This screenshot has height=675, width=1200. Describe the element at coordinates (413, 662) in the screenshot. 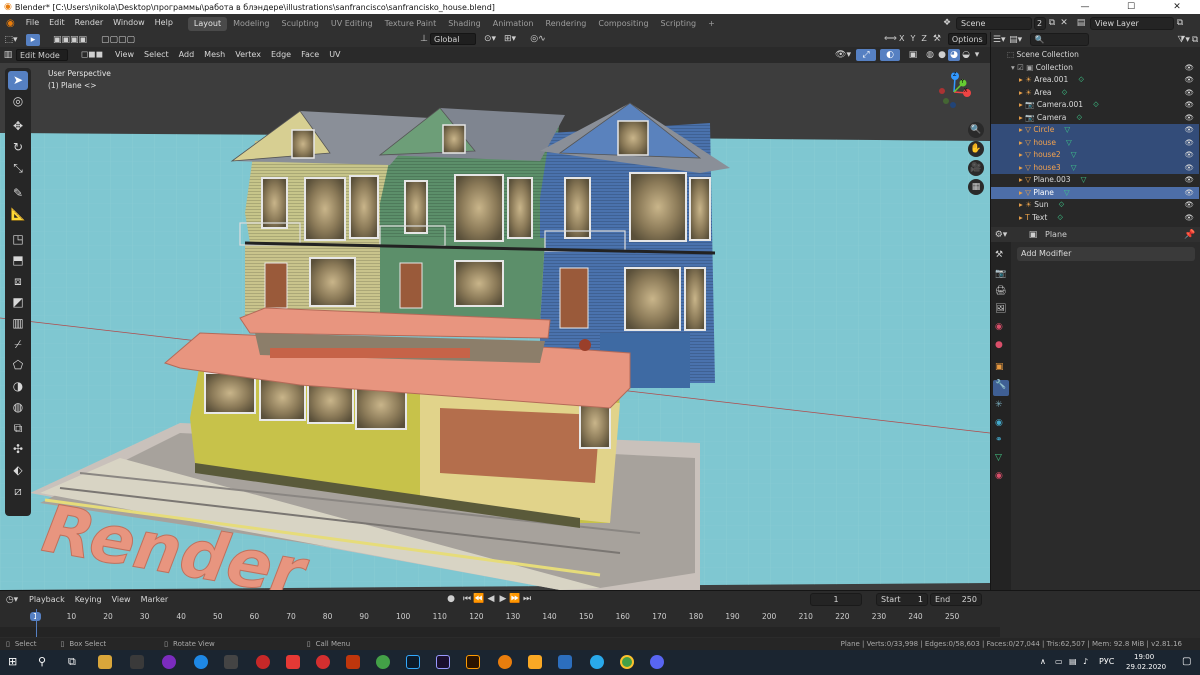

I see `photoshop-icon` at that location.